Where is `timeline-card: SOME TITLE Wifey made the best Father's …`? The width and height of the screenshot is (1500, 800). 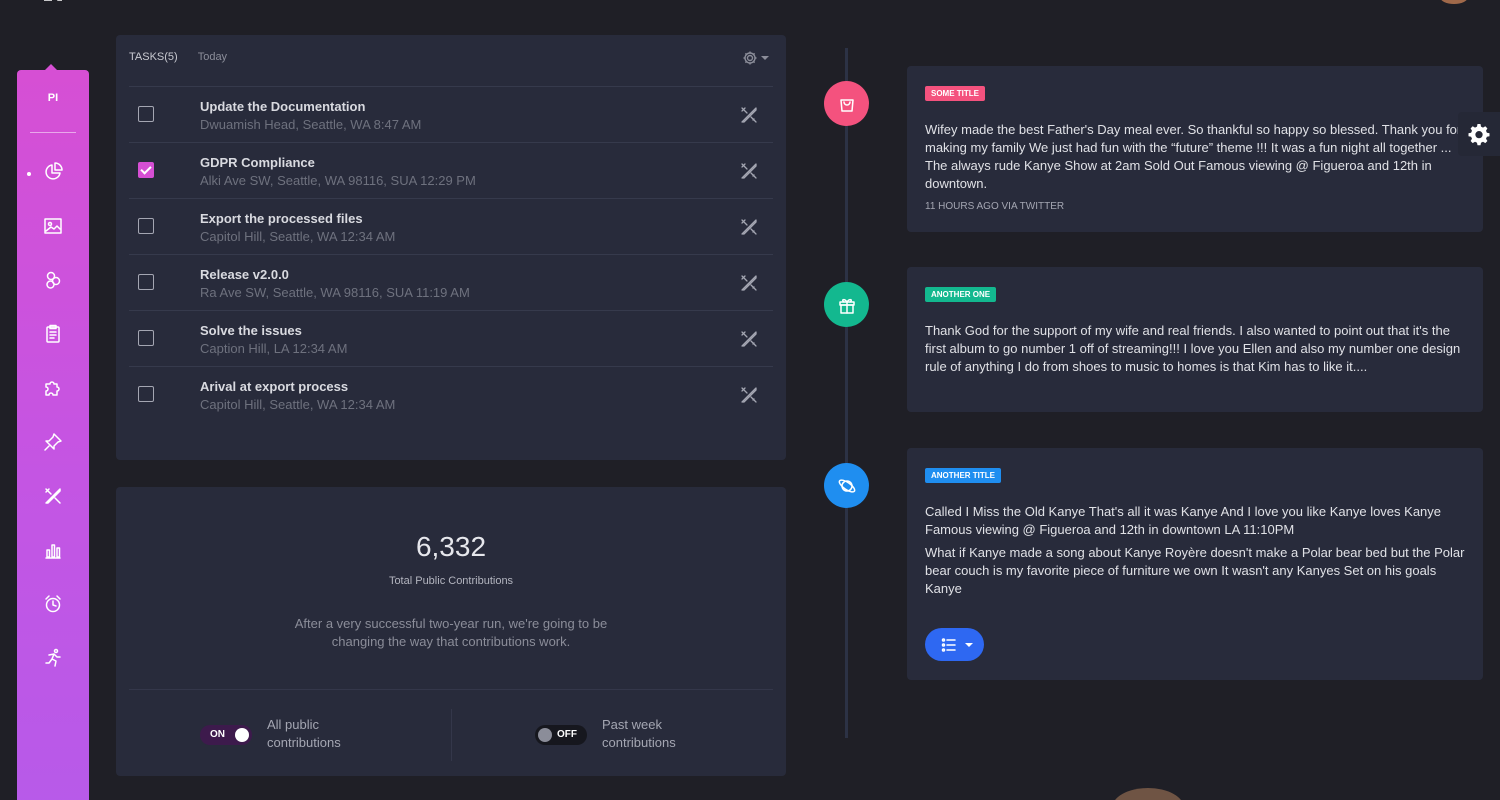
timeline-card: SOME TITLE Wifey made the best Father's … is located at coordinates (1195, 149).